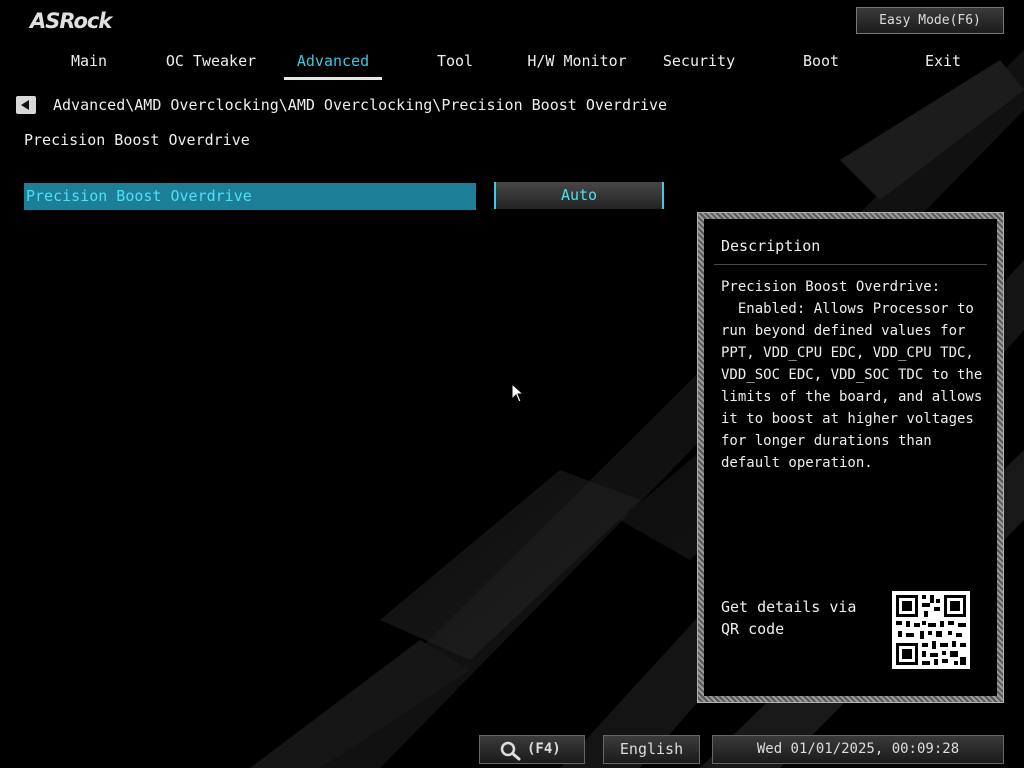 Image resolution: width=1024 pixels, height=768 pixels. What do you see at coordinates (333, 64) in the screenshot?
I see `tab-advanced: Advanced` at bounding box center [333, 64].